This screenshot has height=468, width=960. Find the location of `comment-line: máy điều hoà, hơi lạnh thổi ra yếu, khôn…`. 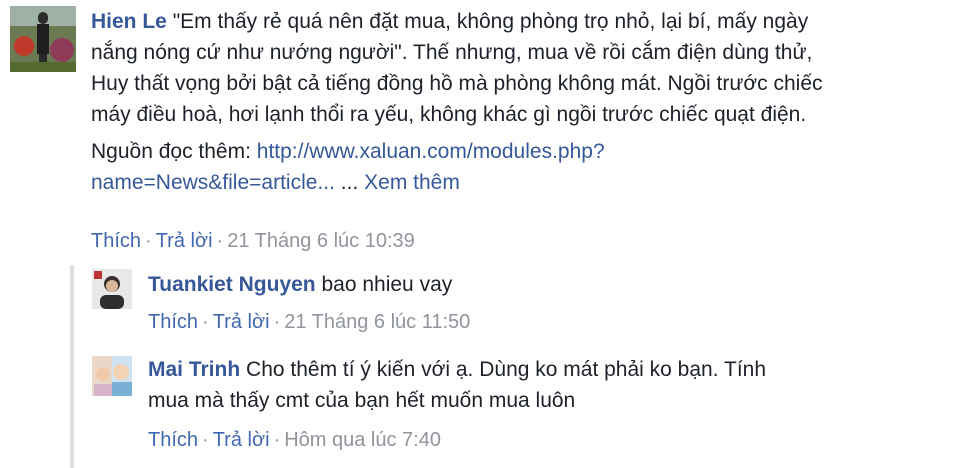

comment-line: máy điều hoà, hơi lạnh thổi ra yếu, khôn… is located at coordinates (449, 114).